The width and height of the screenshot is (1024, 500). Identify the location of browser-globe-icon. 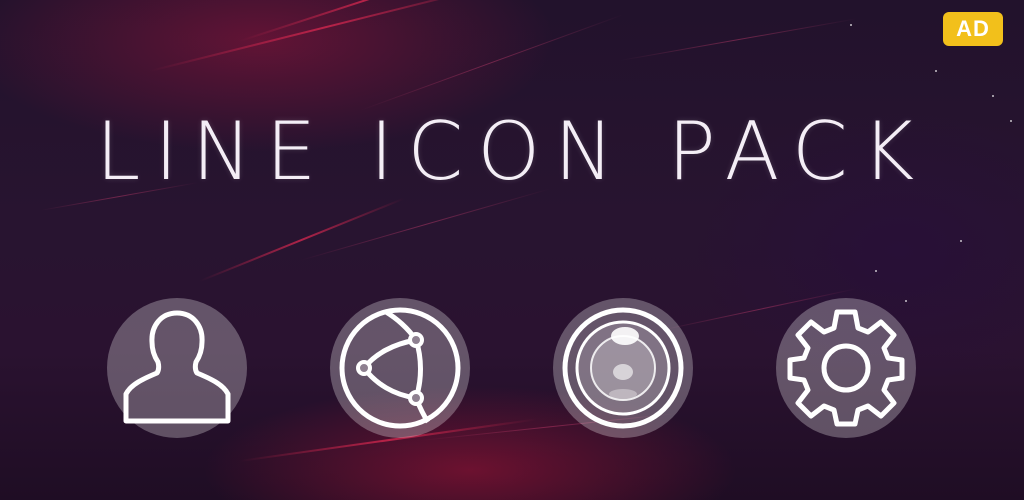
(400, 368).